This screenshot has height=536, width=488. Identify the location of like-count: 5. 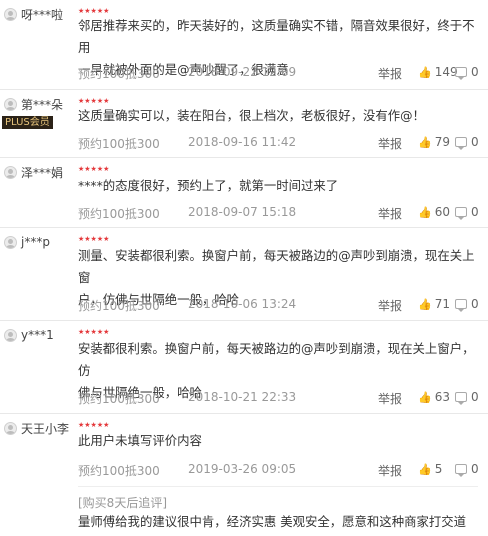
(438, 469).